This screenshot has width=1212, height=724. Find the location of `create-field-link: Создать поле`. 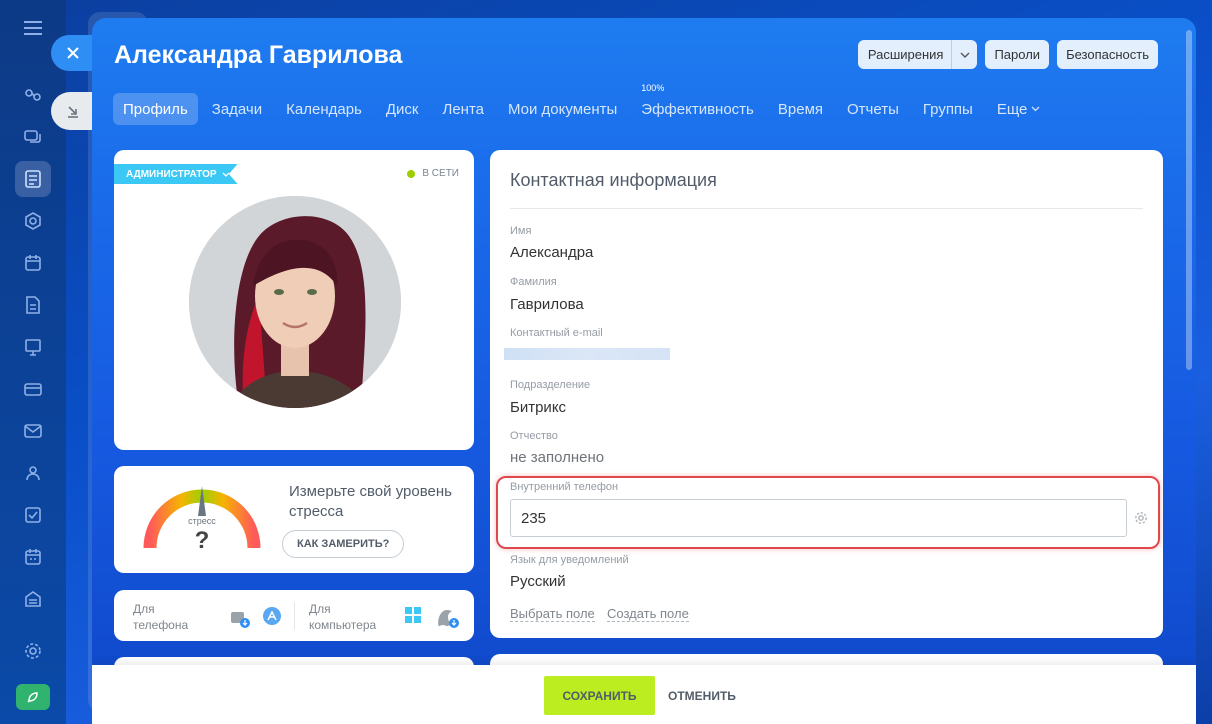

create-field-link: Создать поле is located at coordinates (648, 614).